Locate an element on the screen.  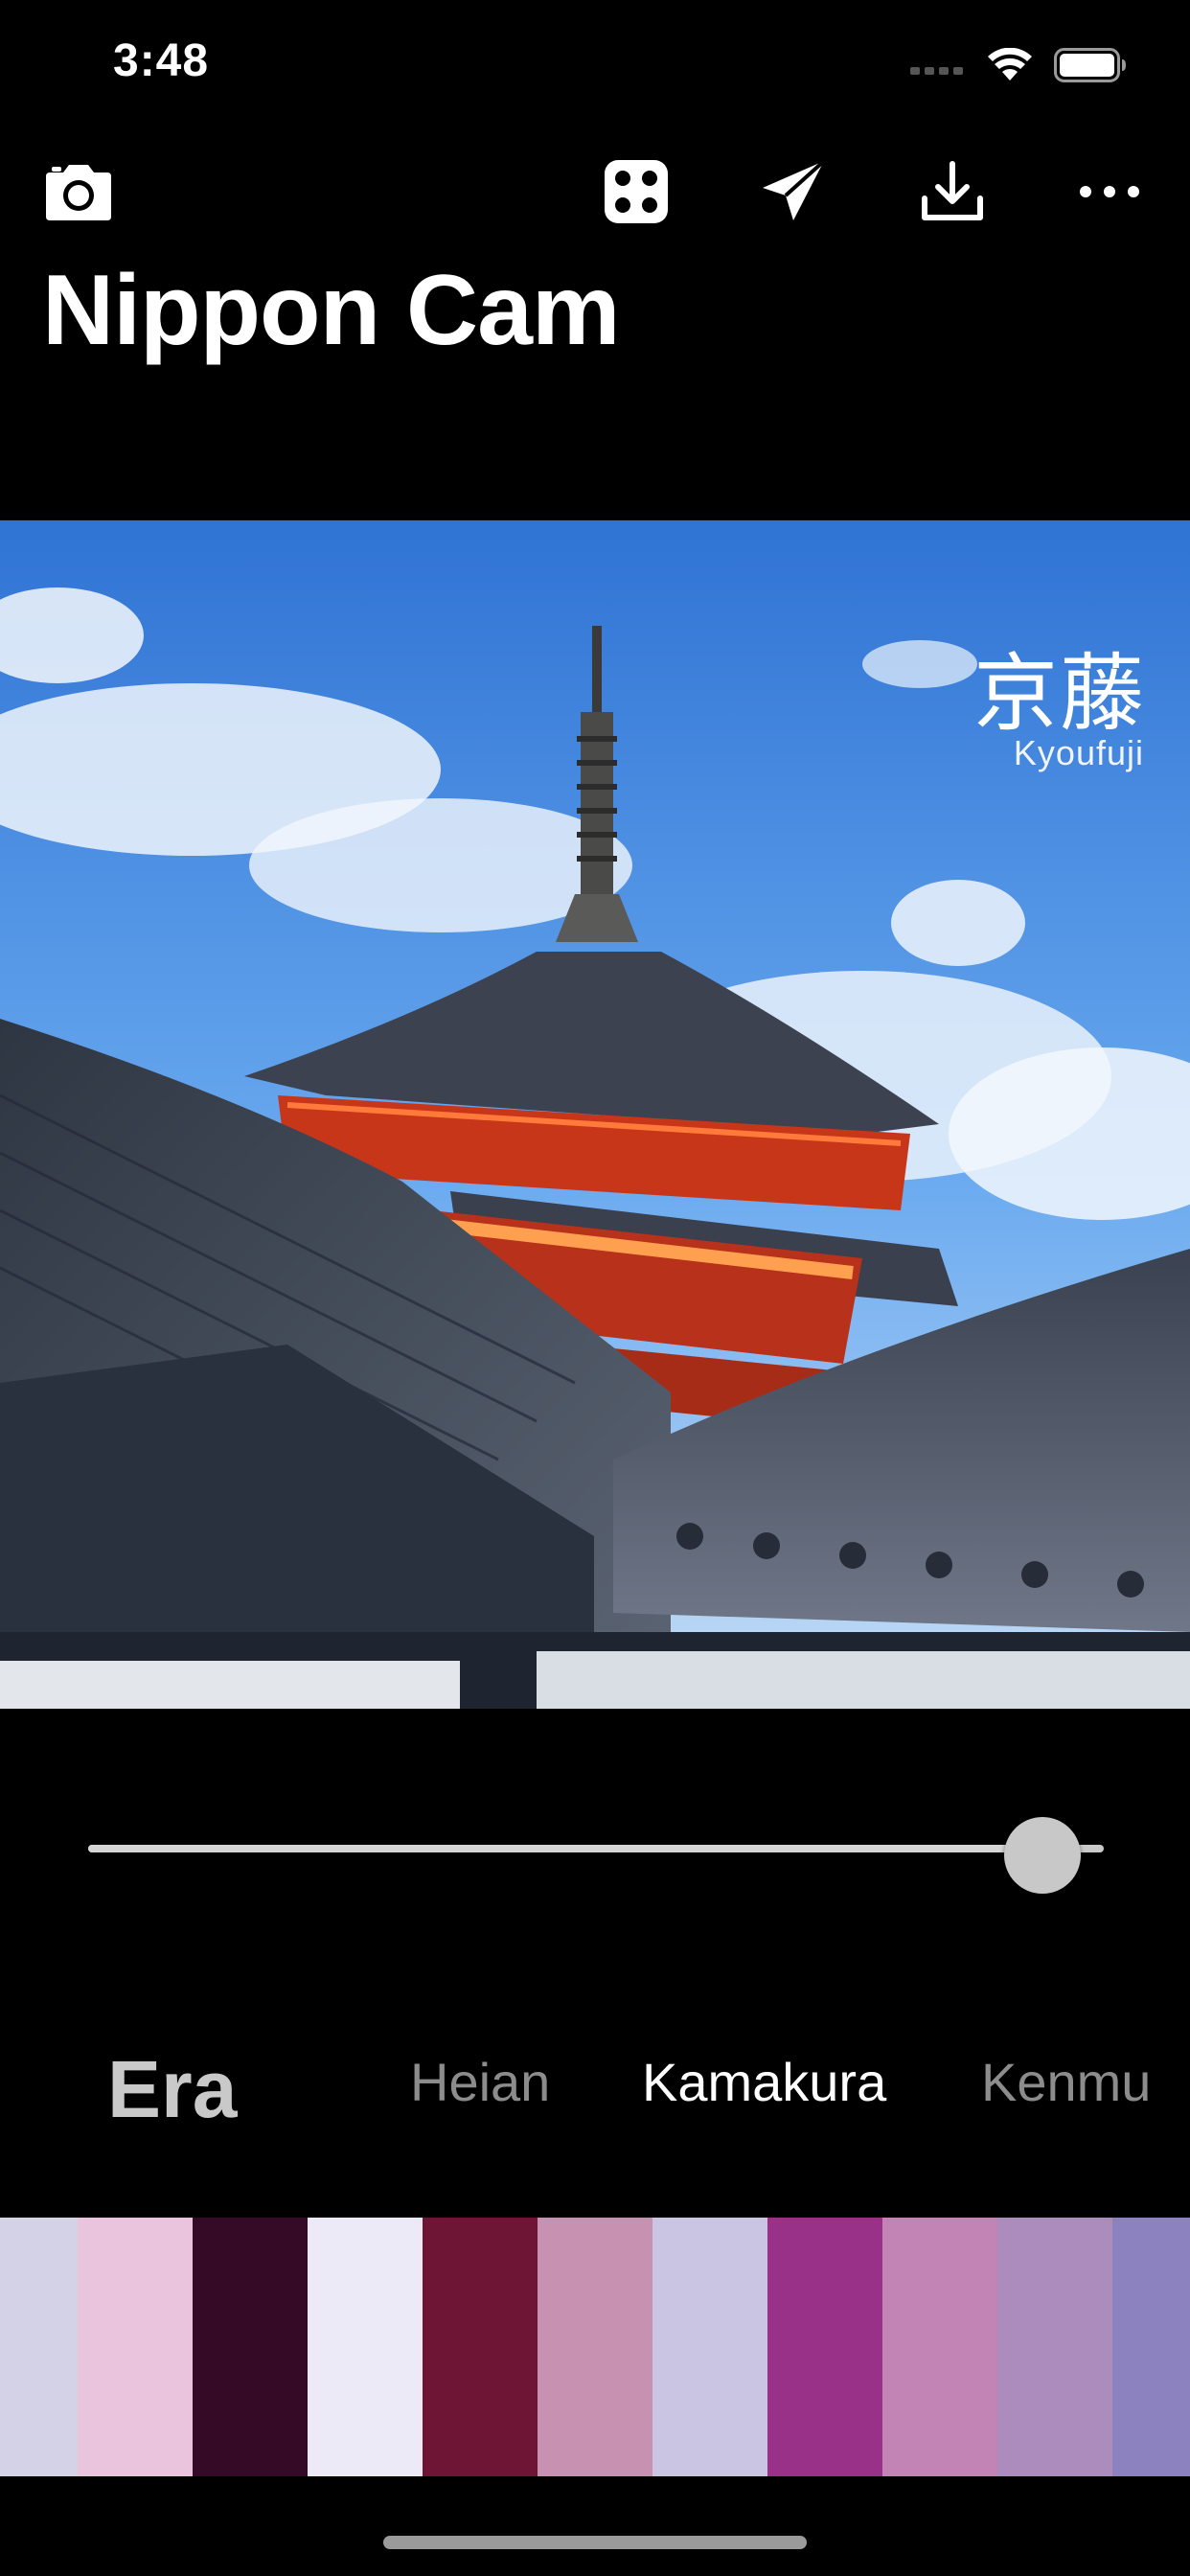
dice-icon is located at coordinates (637, 191).